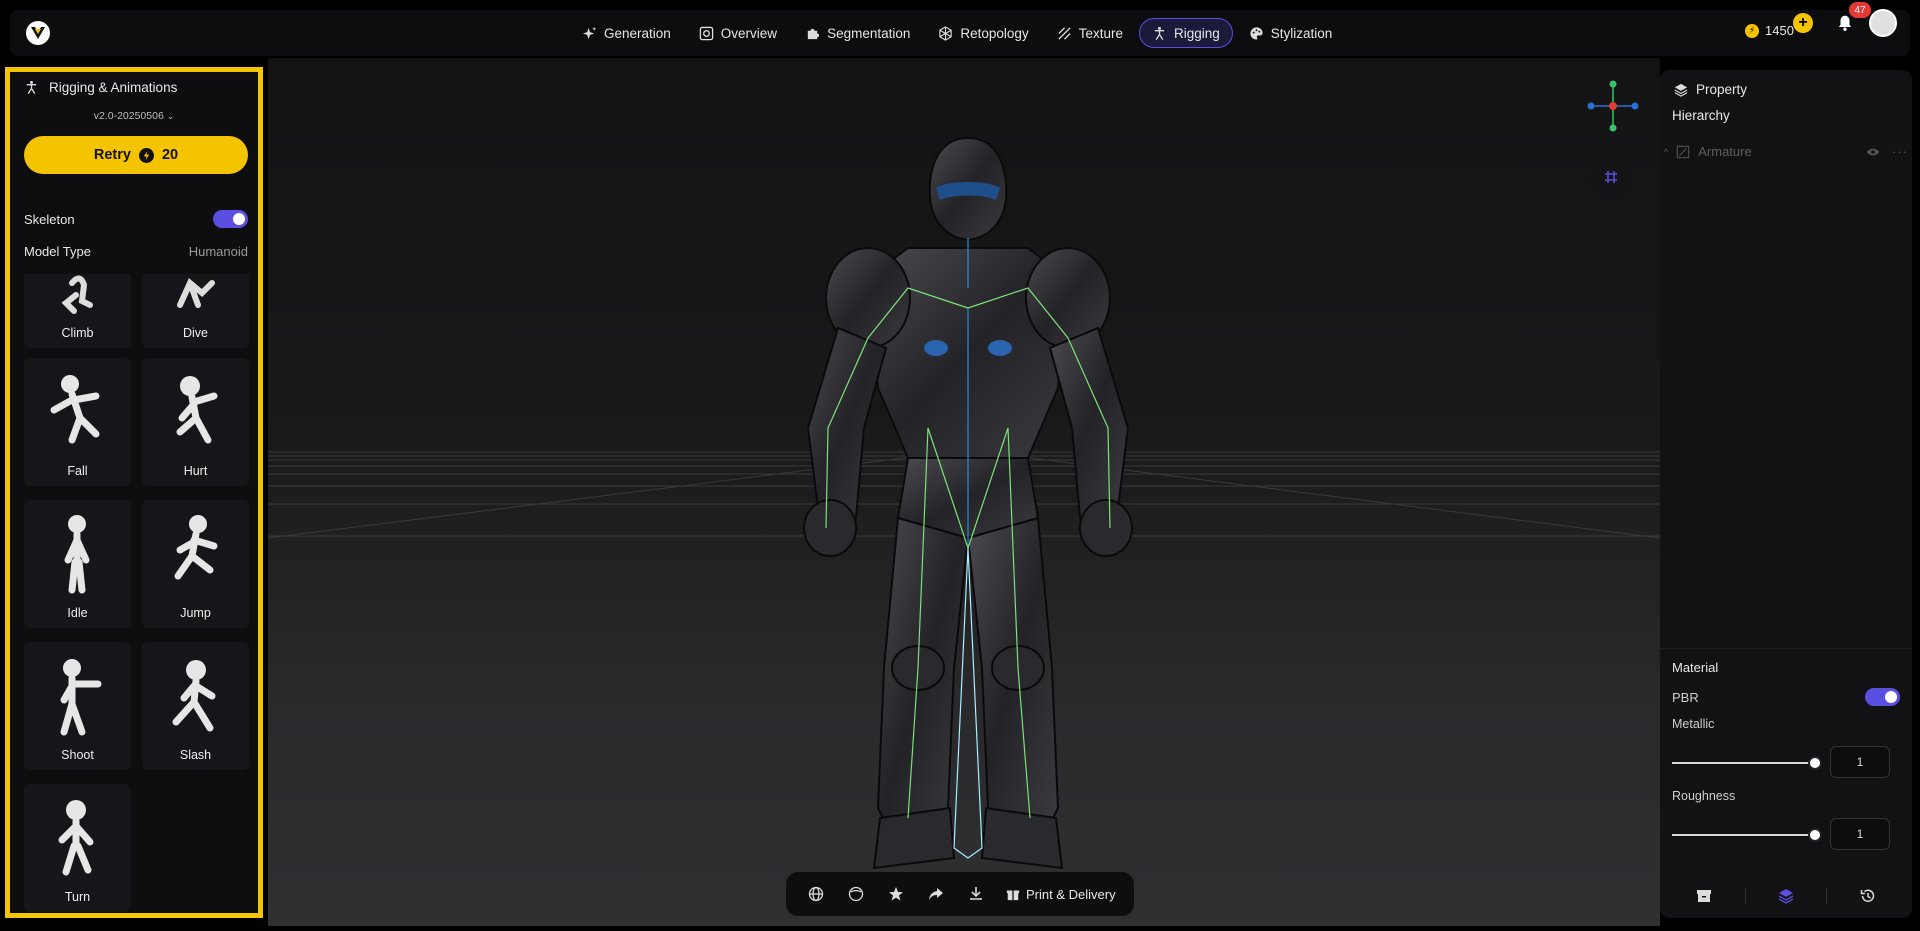  What do you see at coordinates (813, 33) in the screenshot?
I see `puzzle-icon` at bounding box center [813, 33].